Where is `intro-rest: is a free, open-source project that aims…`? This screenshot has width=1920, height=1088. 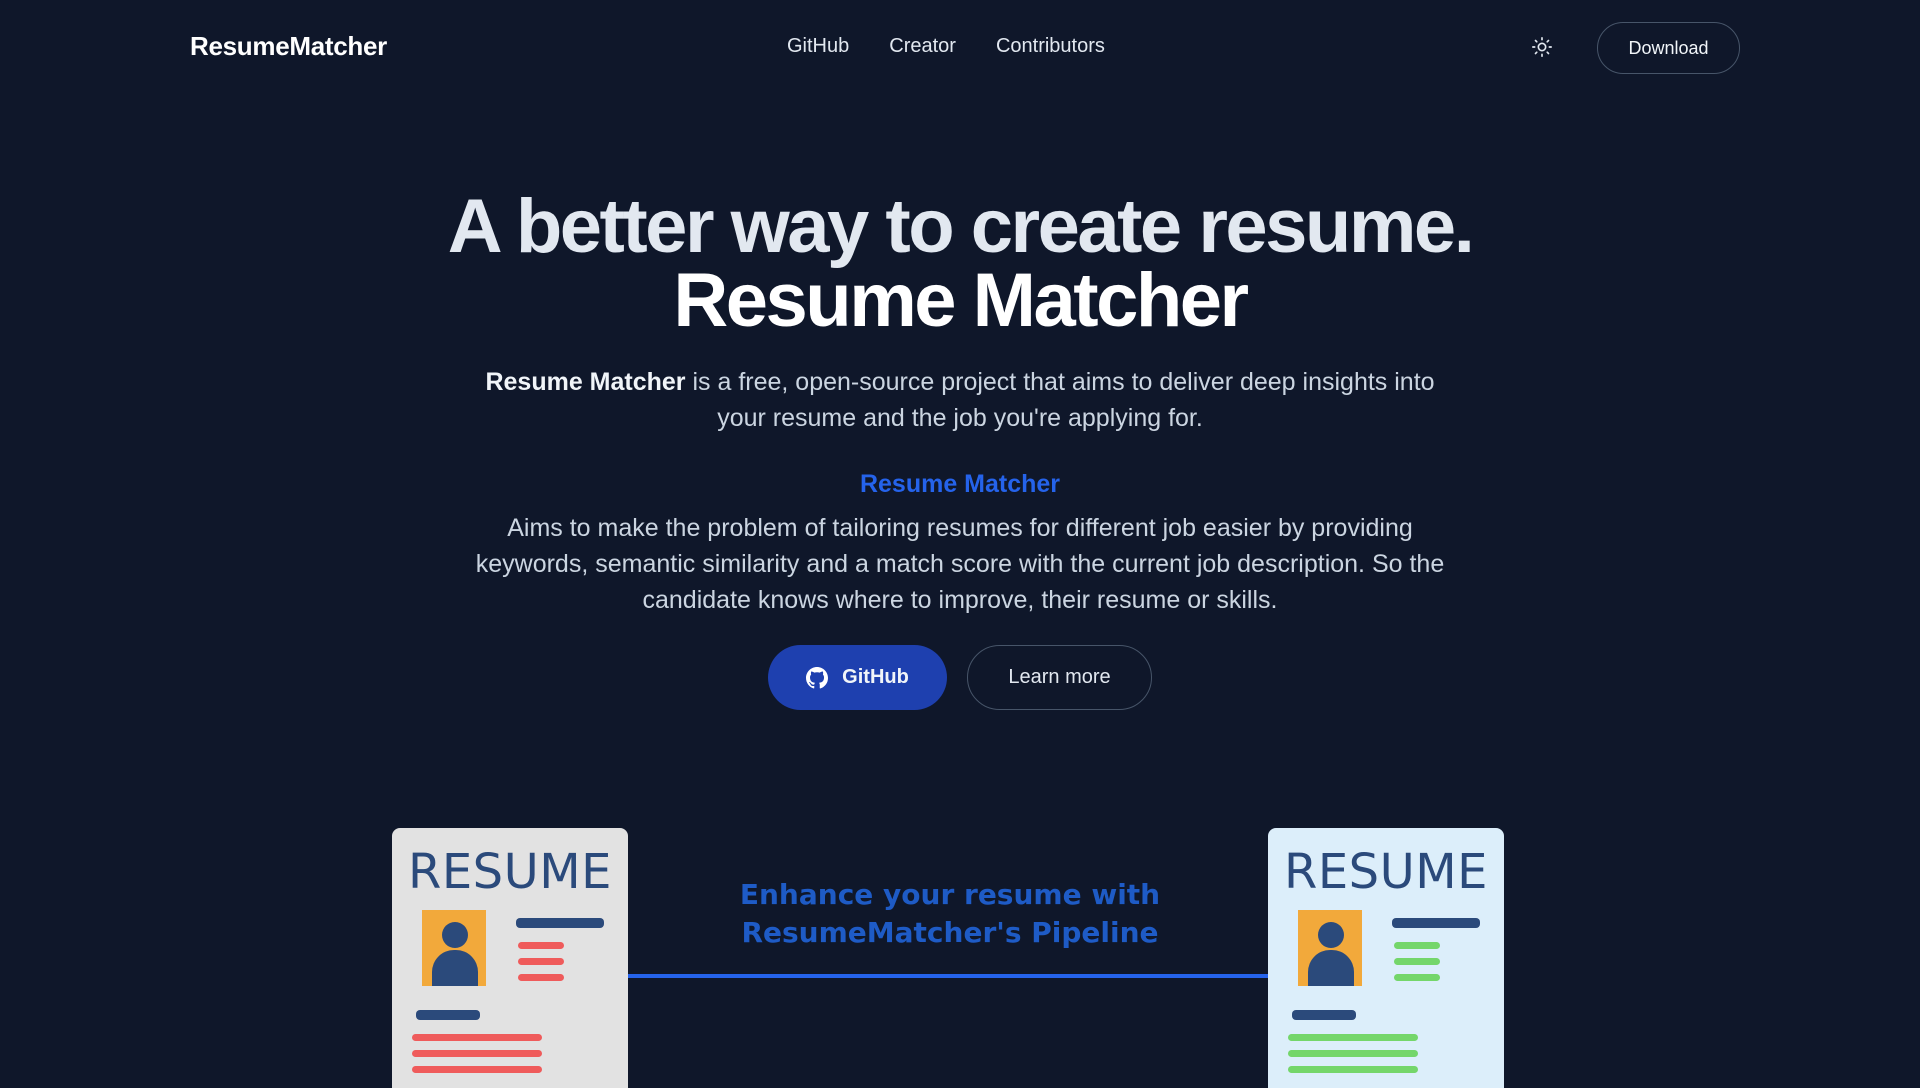
intro-rest: is a free, open-source project that aims… is located at coordinates (1060, 400).